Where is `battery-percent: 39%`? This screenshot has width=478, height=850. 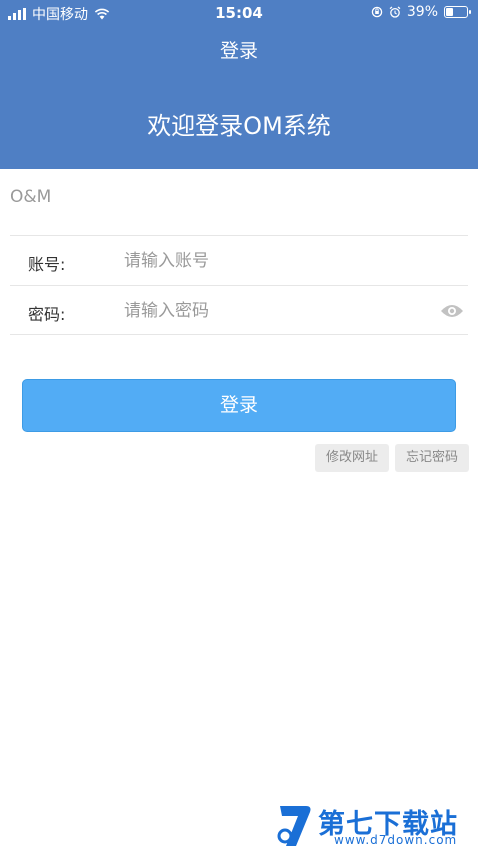
battery-percent: 39% is located at coordinates (422, 12).